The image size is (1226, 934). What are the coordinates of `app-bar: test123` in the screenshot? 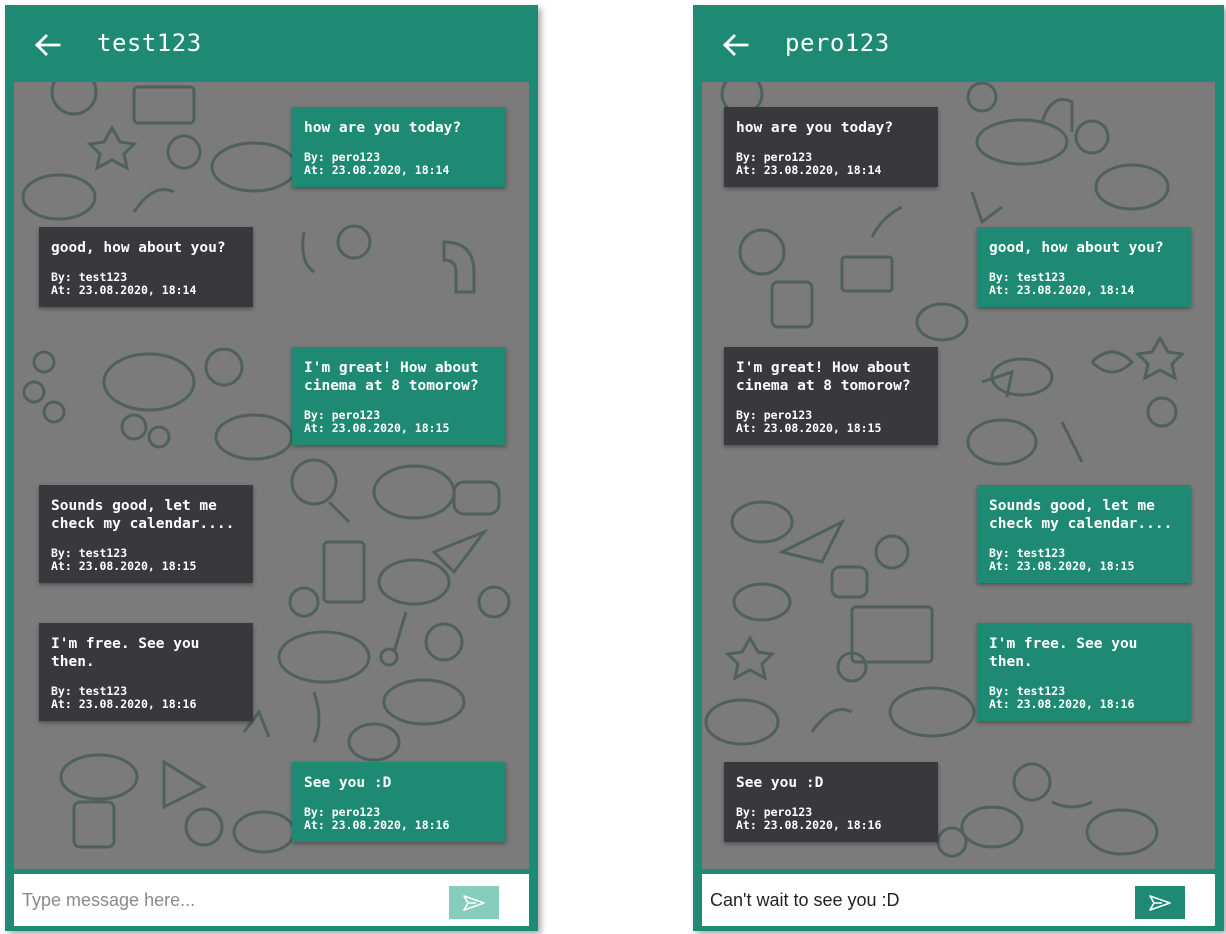 It's located at (271, 43).